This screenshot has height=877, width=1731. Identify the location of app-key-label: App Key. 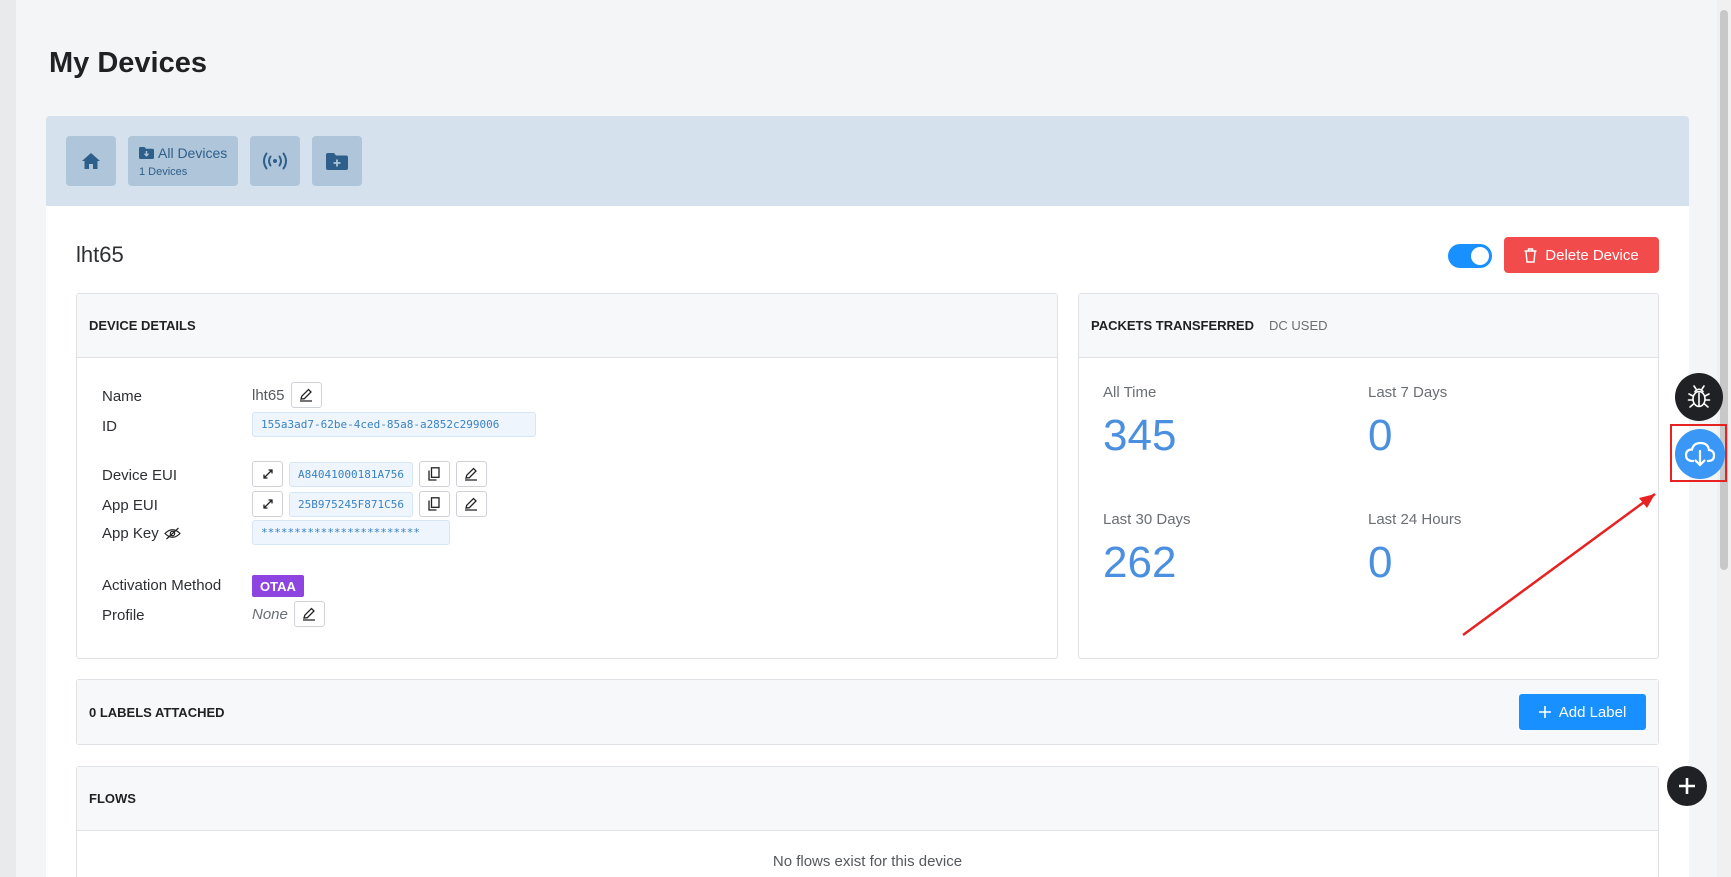
(130, 533).